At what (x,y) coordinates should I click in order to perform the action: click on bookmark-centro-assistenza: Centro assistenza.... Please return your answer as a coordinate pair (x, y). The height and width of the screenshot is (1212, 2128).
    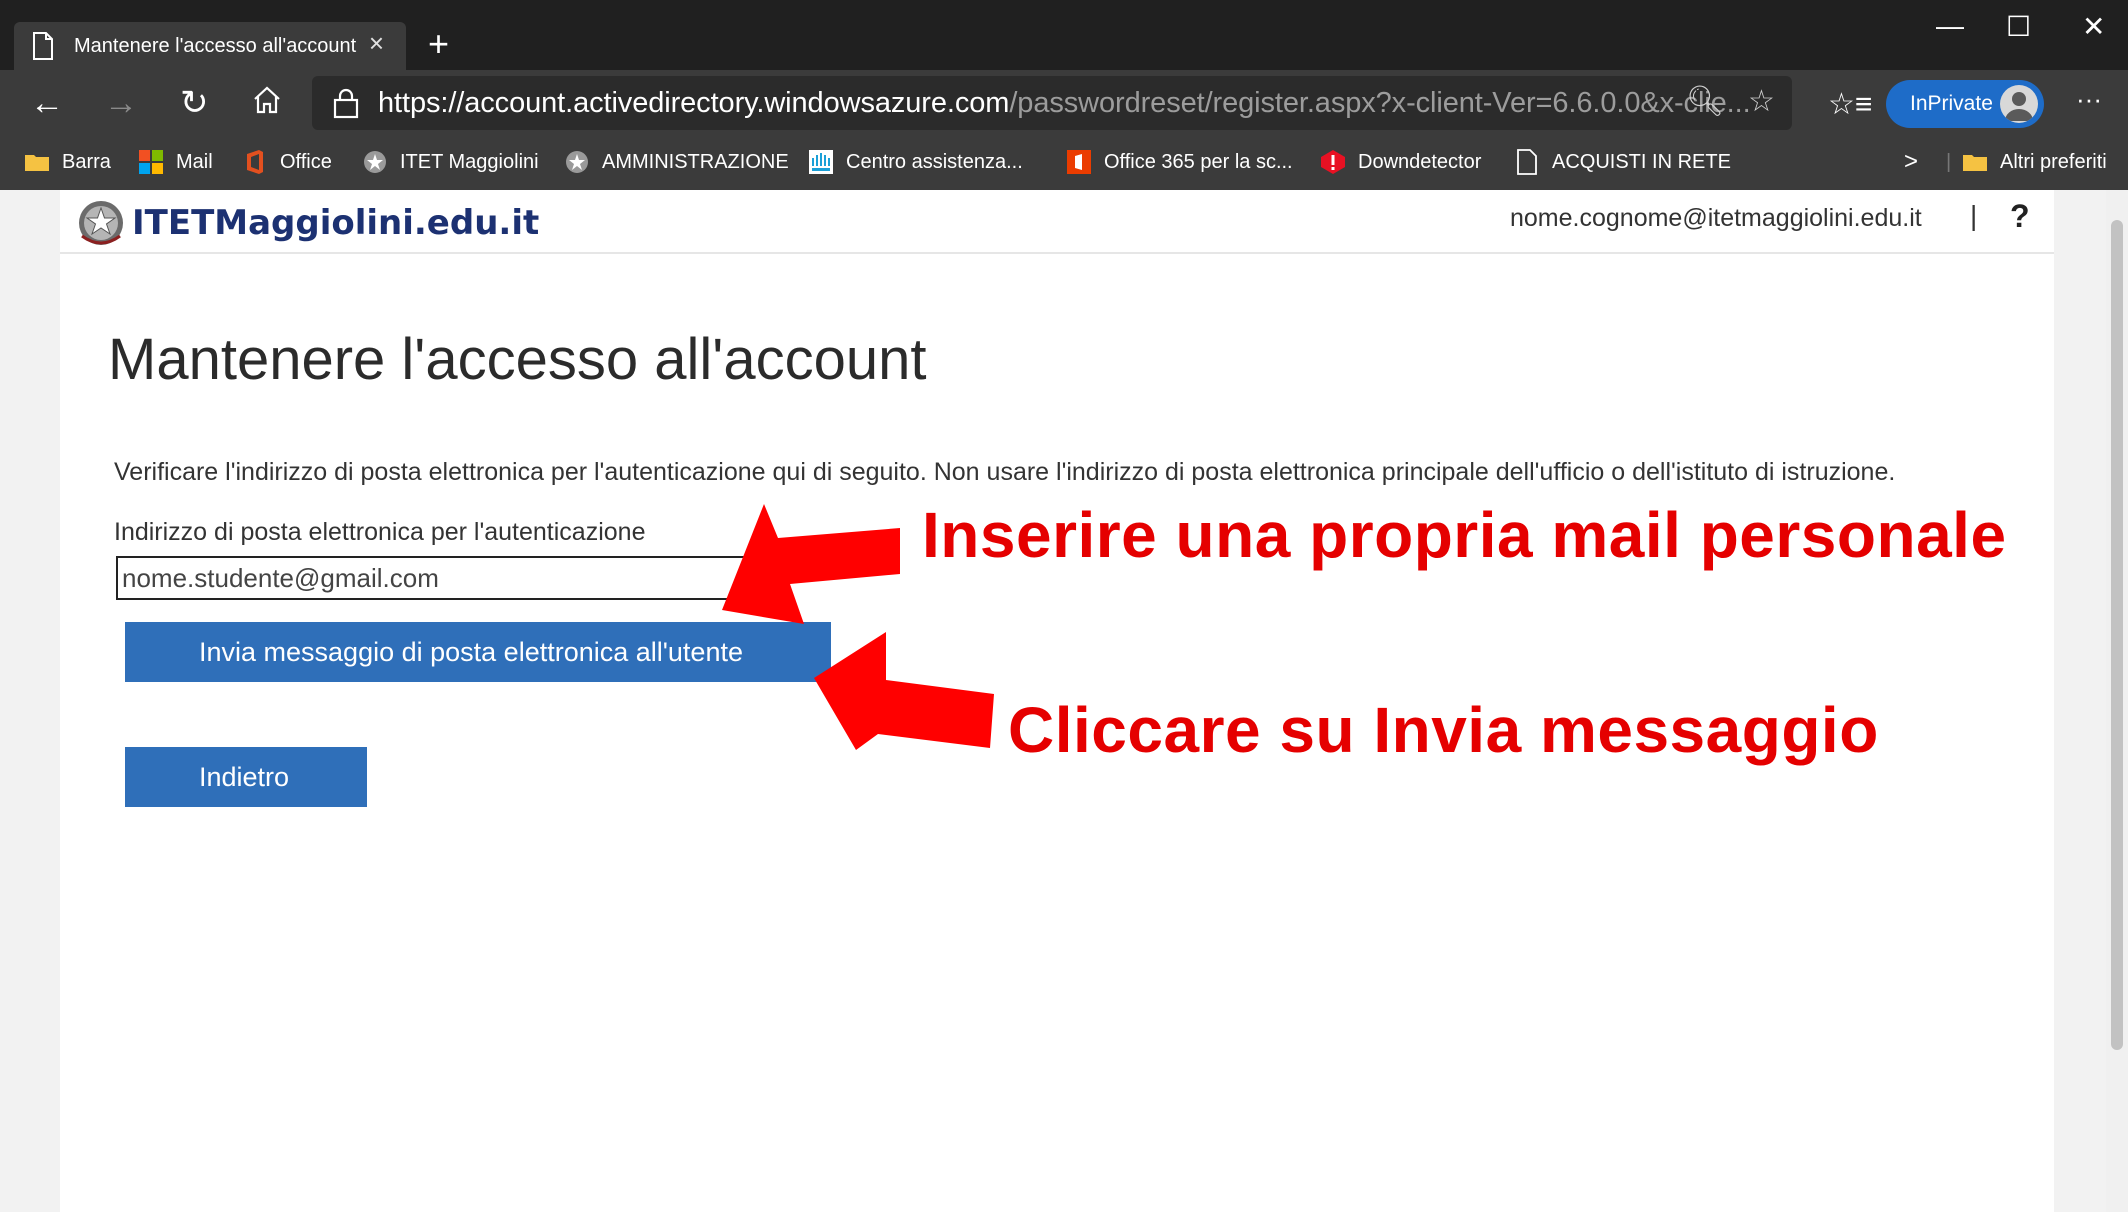
    Looking at the image, I should click on (915, 162).